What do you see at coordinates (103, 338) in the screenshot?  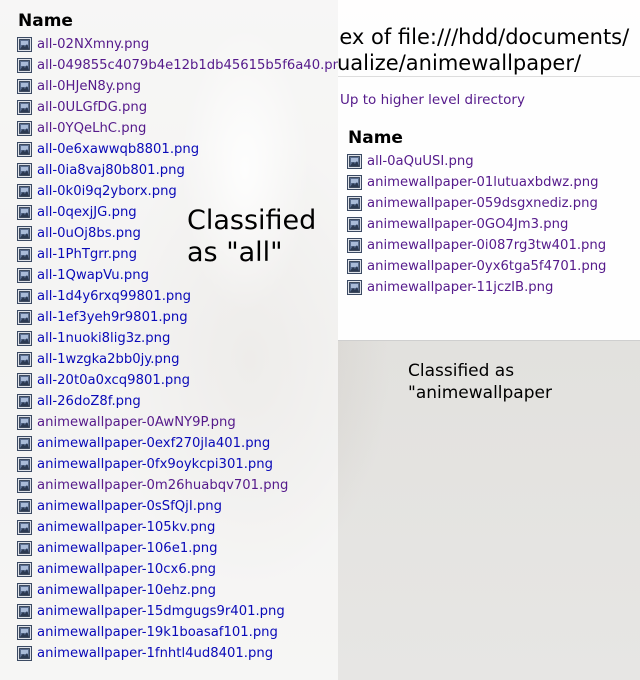 I see `file-link: all-1nuoki8lig3z.png` at bounding box center [103, 338].